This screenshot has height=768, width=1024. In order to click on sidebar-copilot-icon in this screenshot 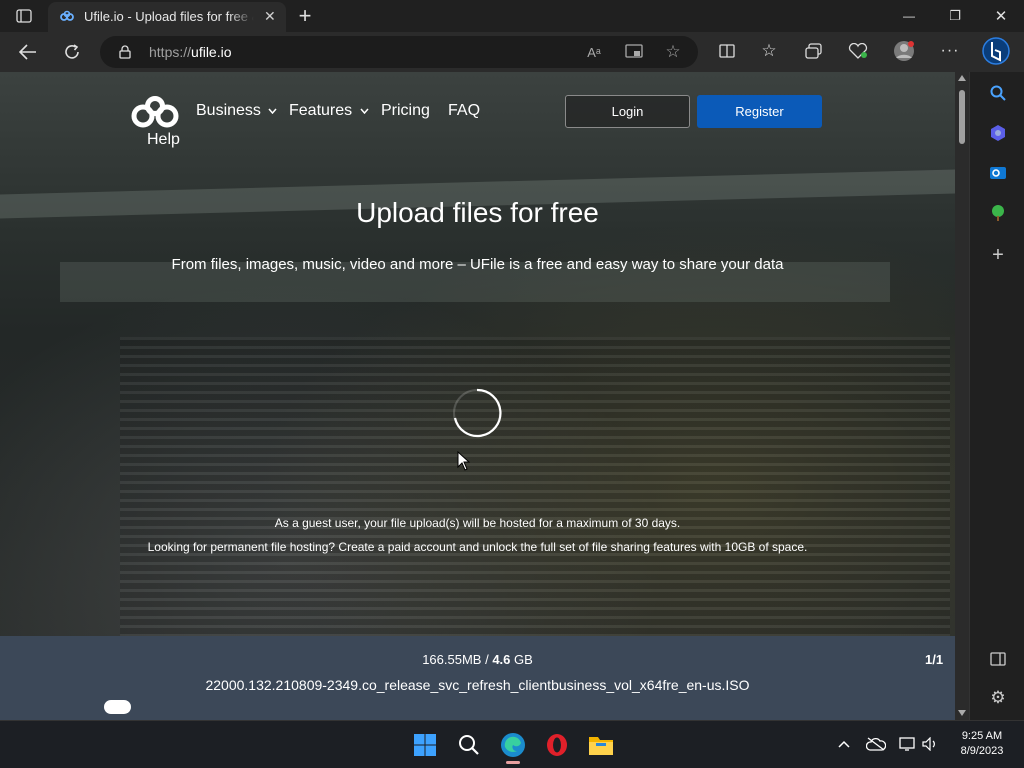, I will do `click(998, 133)`.